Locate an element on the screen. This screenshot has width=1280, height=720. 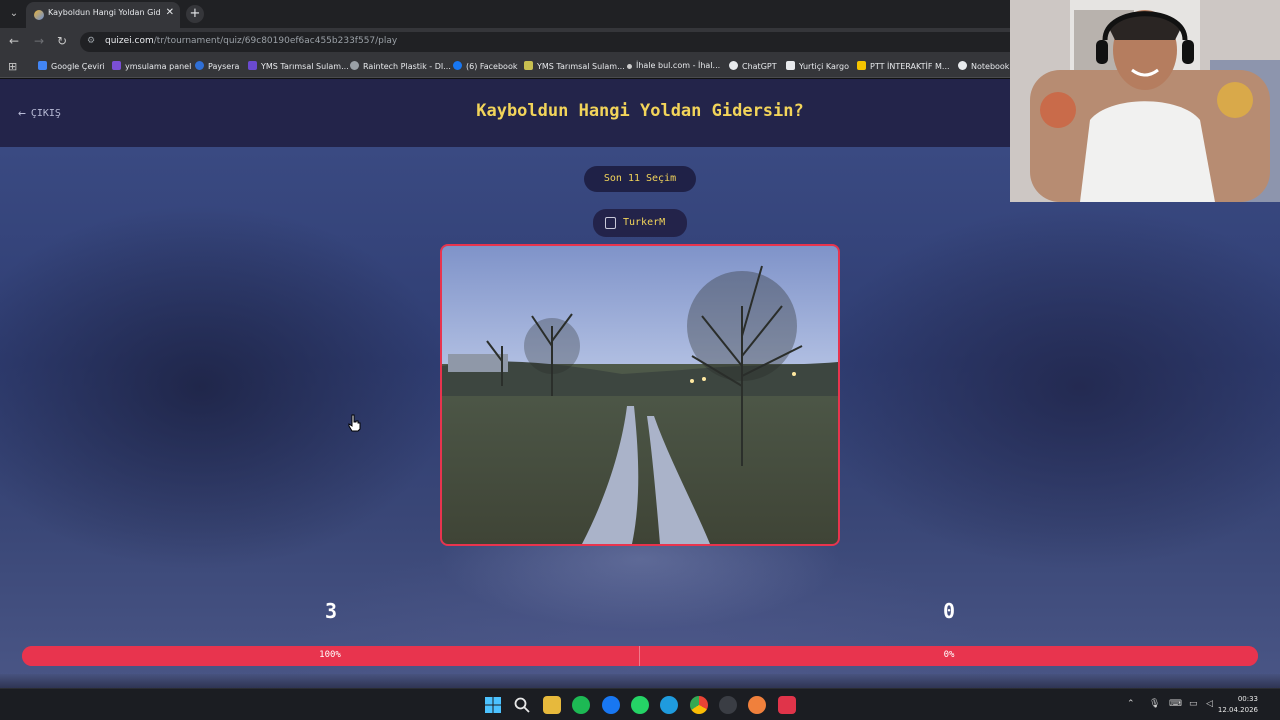
bookmark-paysera: Paysera is located at coordinates (217, 67).